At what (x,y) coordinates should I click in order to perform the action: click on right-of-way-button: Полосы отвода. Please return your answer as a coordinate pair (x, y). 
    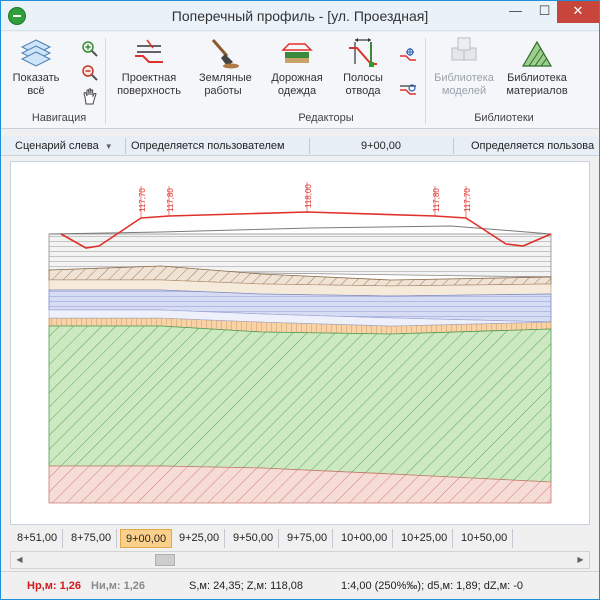
    Looking at the image, I should click on (363, 67).